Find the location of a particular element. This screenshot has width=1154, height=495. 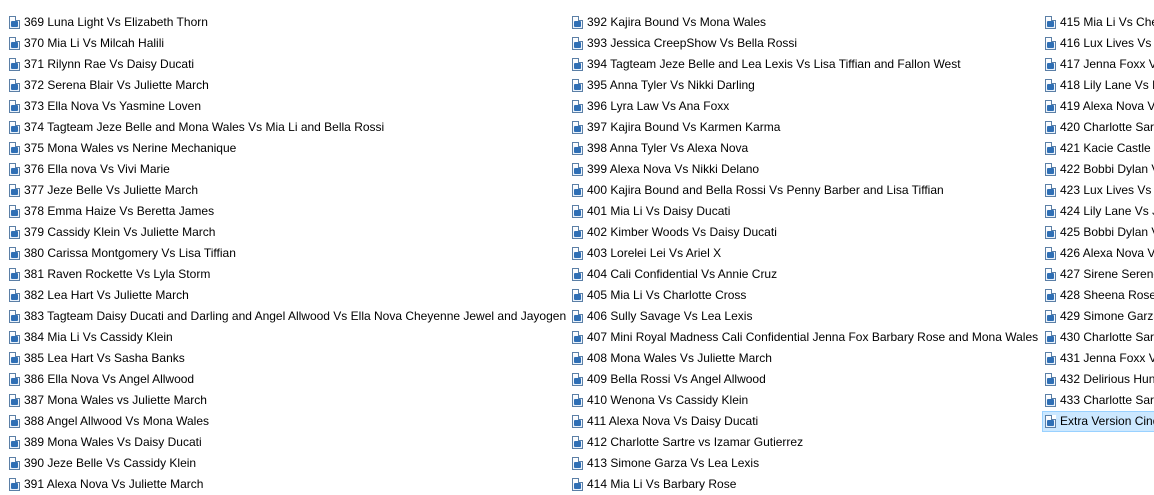

file-item: 391 Alexa Nova Vs Juliette March is located at coordinates (284, 484).